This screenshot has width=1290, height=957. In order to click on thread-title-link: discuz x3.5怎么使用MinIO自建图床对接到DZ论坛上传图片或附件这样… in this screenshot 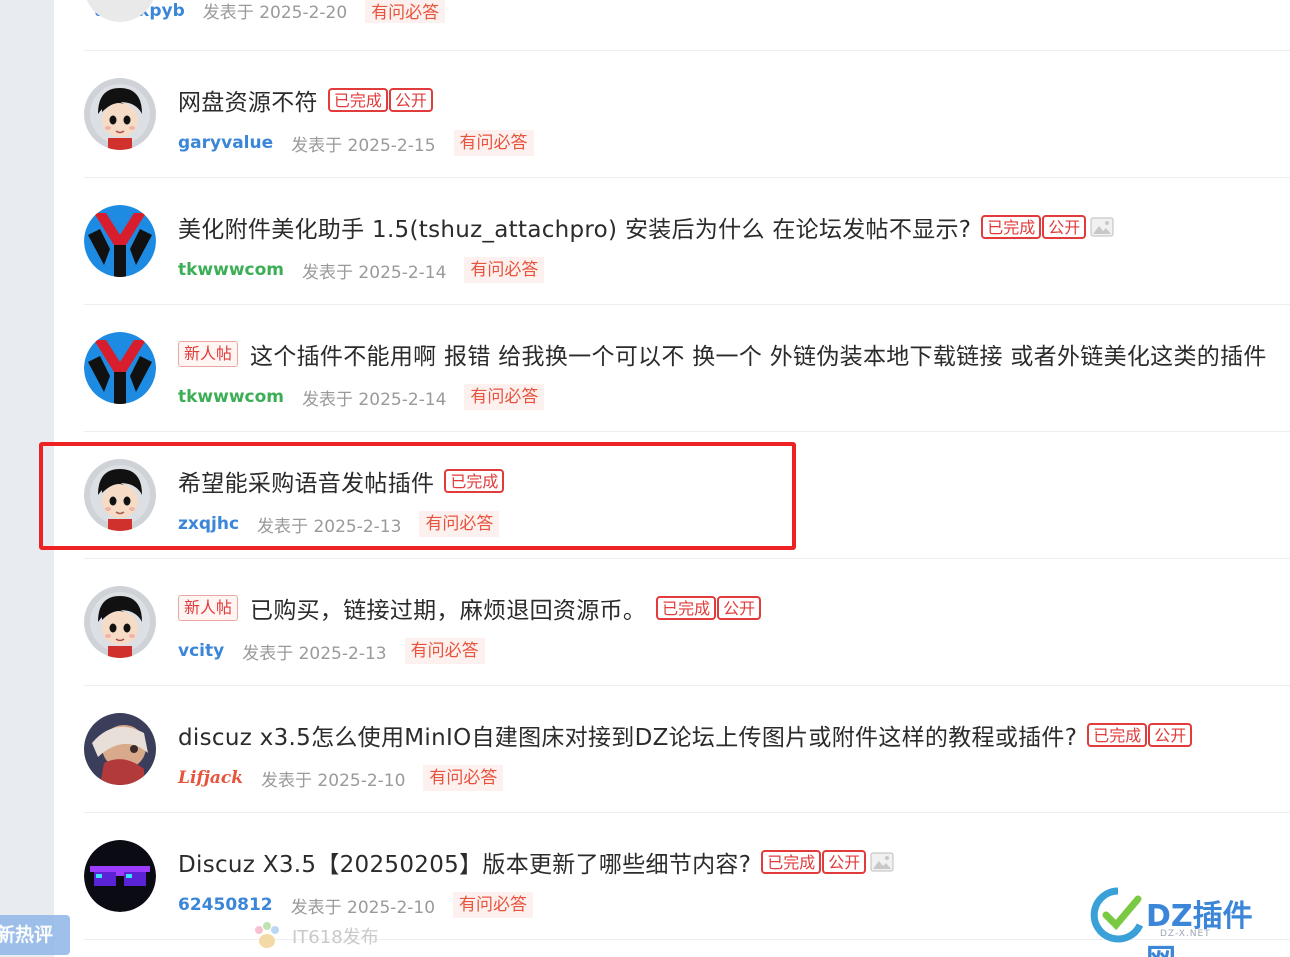, I will do `click(627, 735)`.